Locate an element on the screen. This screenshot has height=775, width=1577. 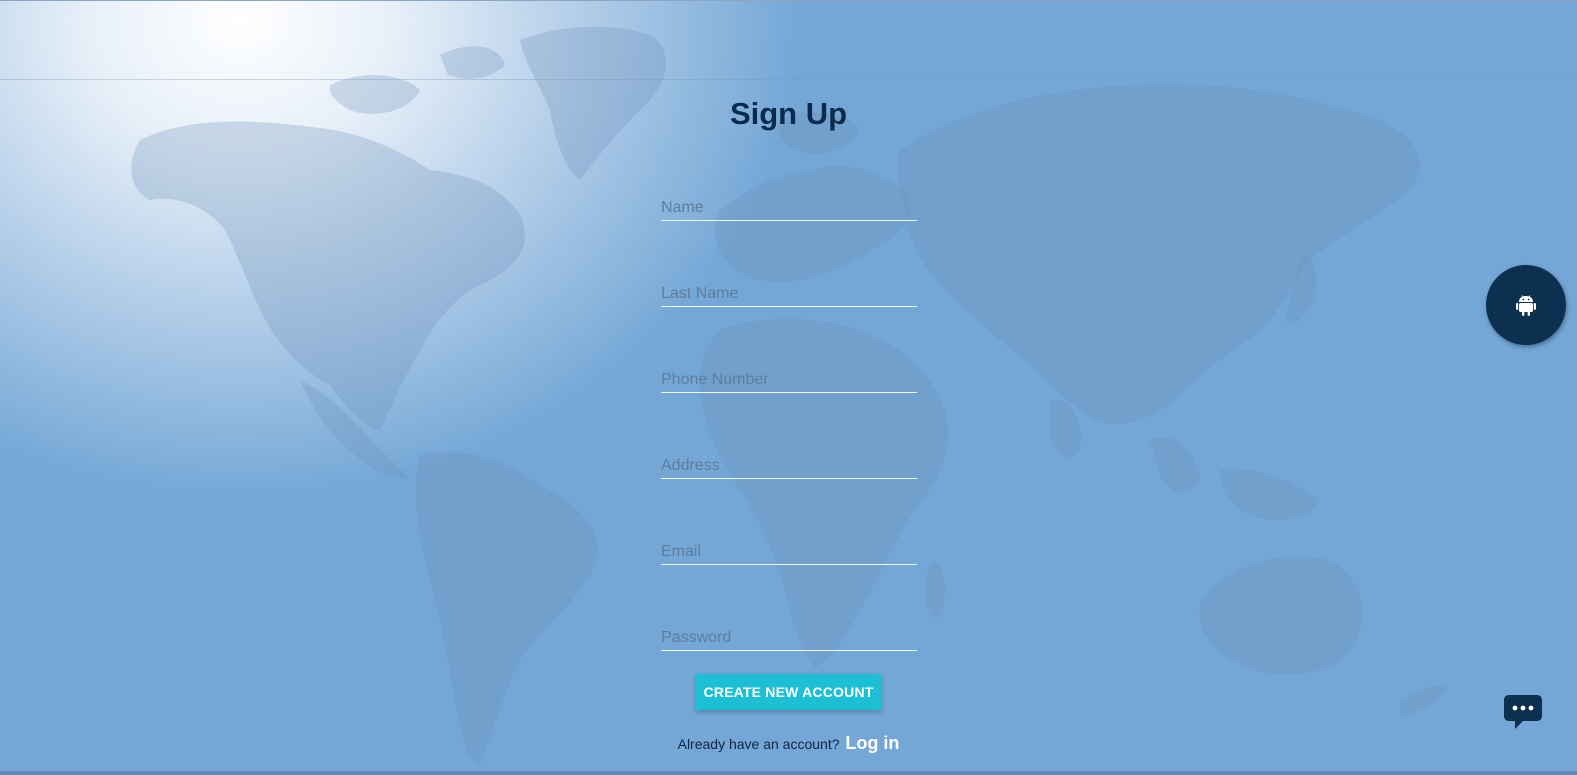
login-prompt-row: Already have an account? Log in is located at coordinates (788, 743).